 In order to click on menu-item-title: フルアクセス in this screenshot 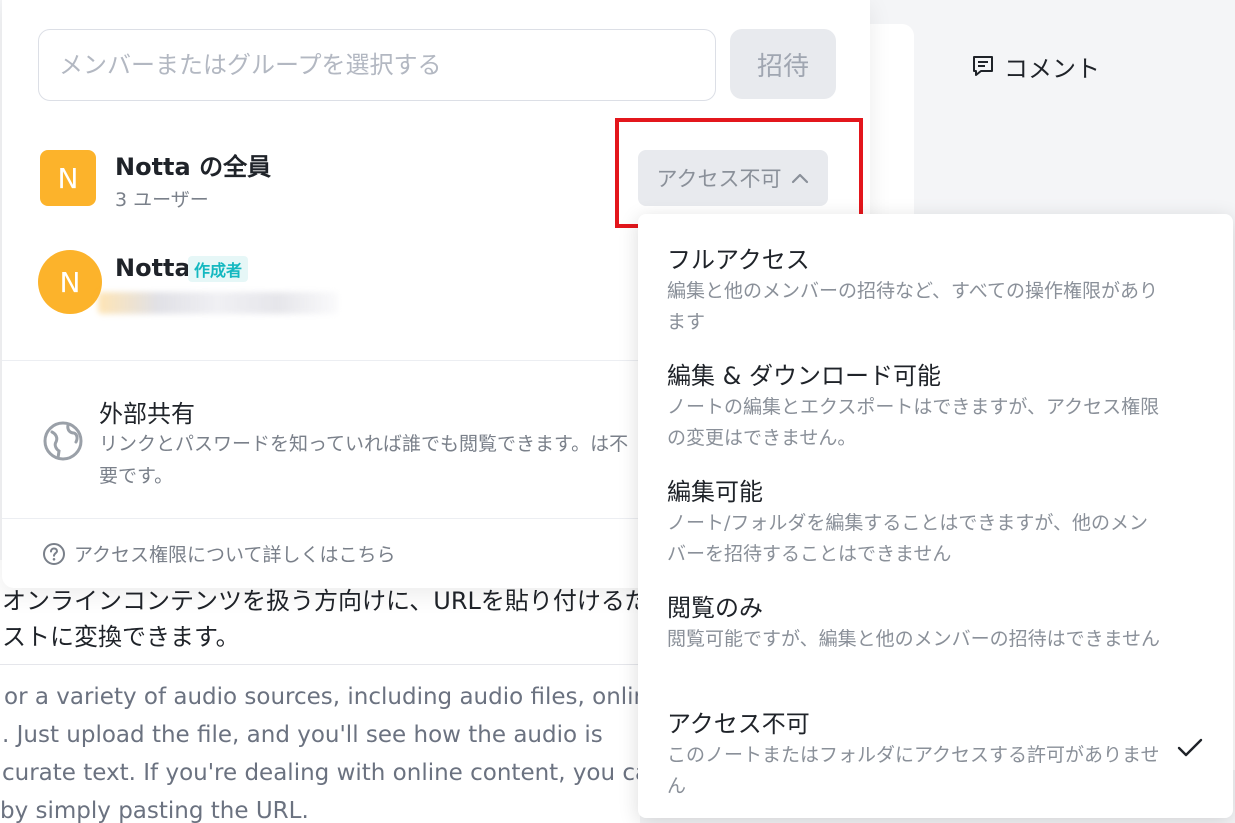, I will do `click(738, 260)`.